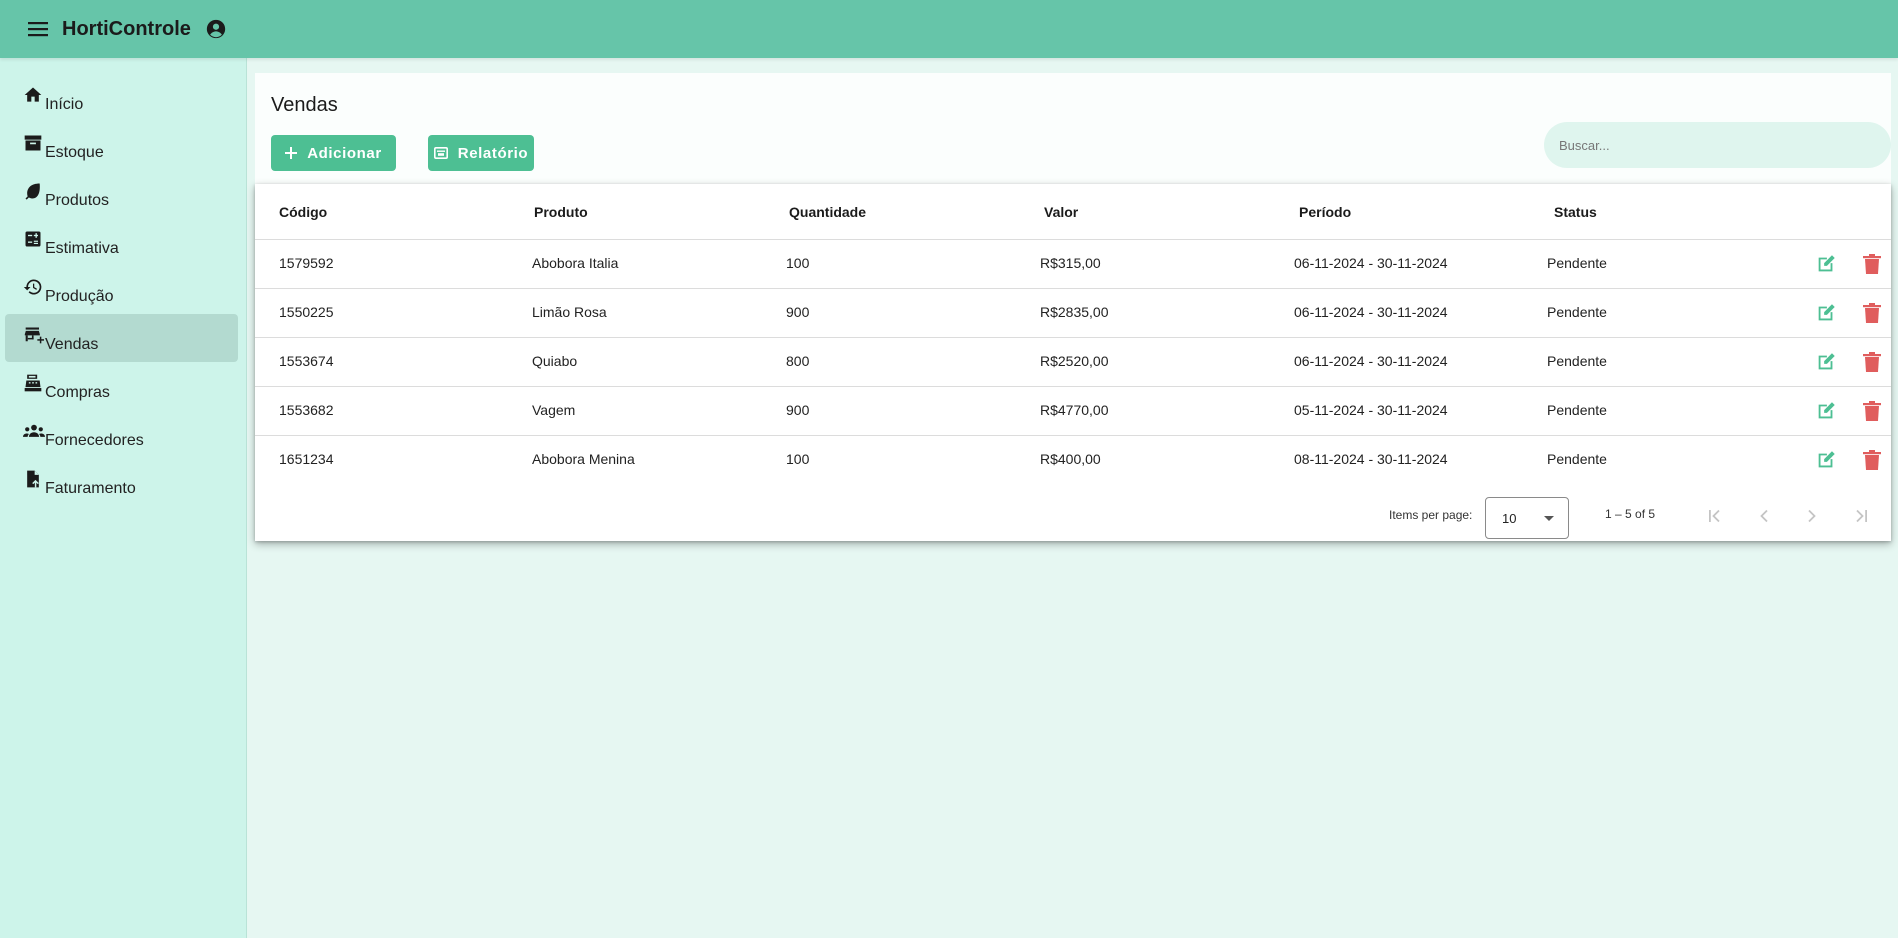 The image size is (1898, 938). I want to click on search-input, so click(1717, 145).